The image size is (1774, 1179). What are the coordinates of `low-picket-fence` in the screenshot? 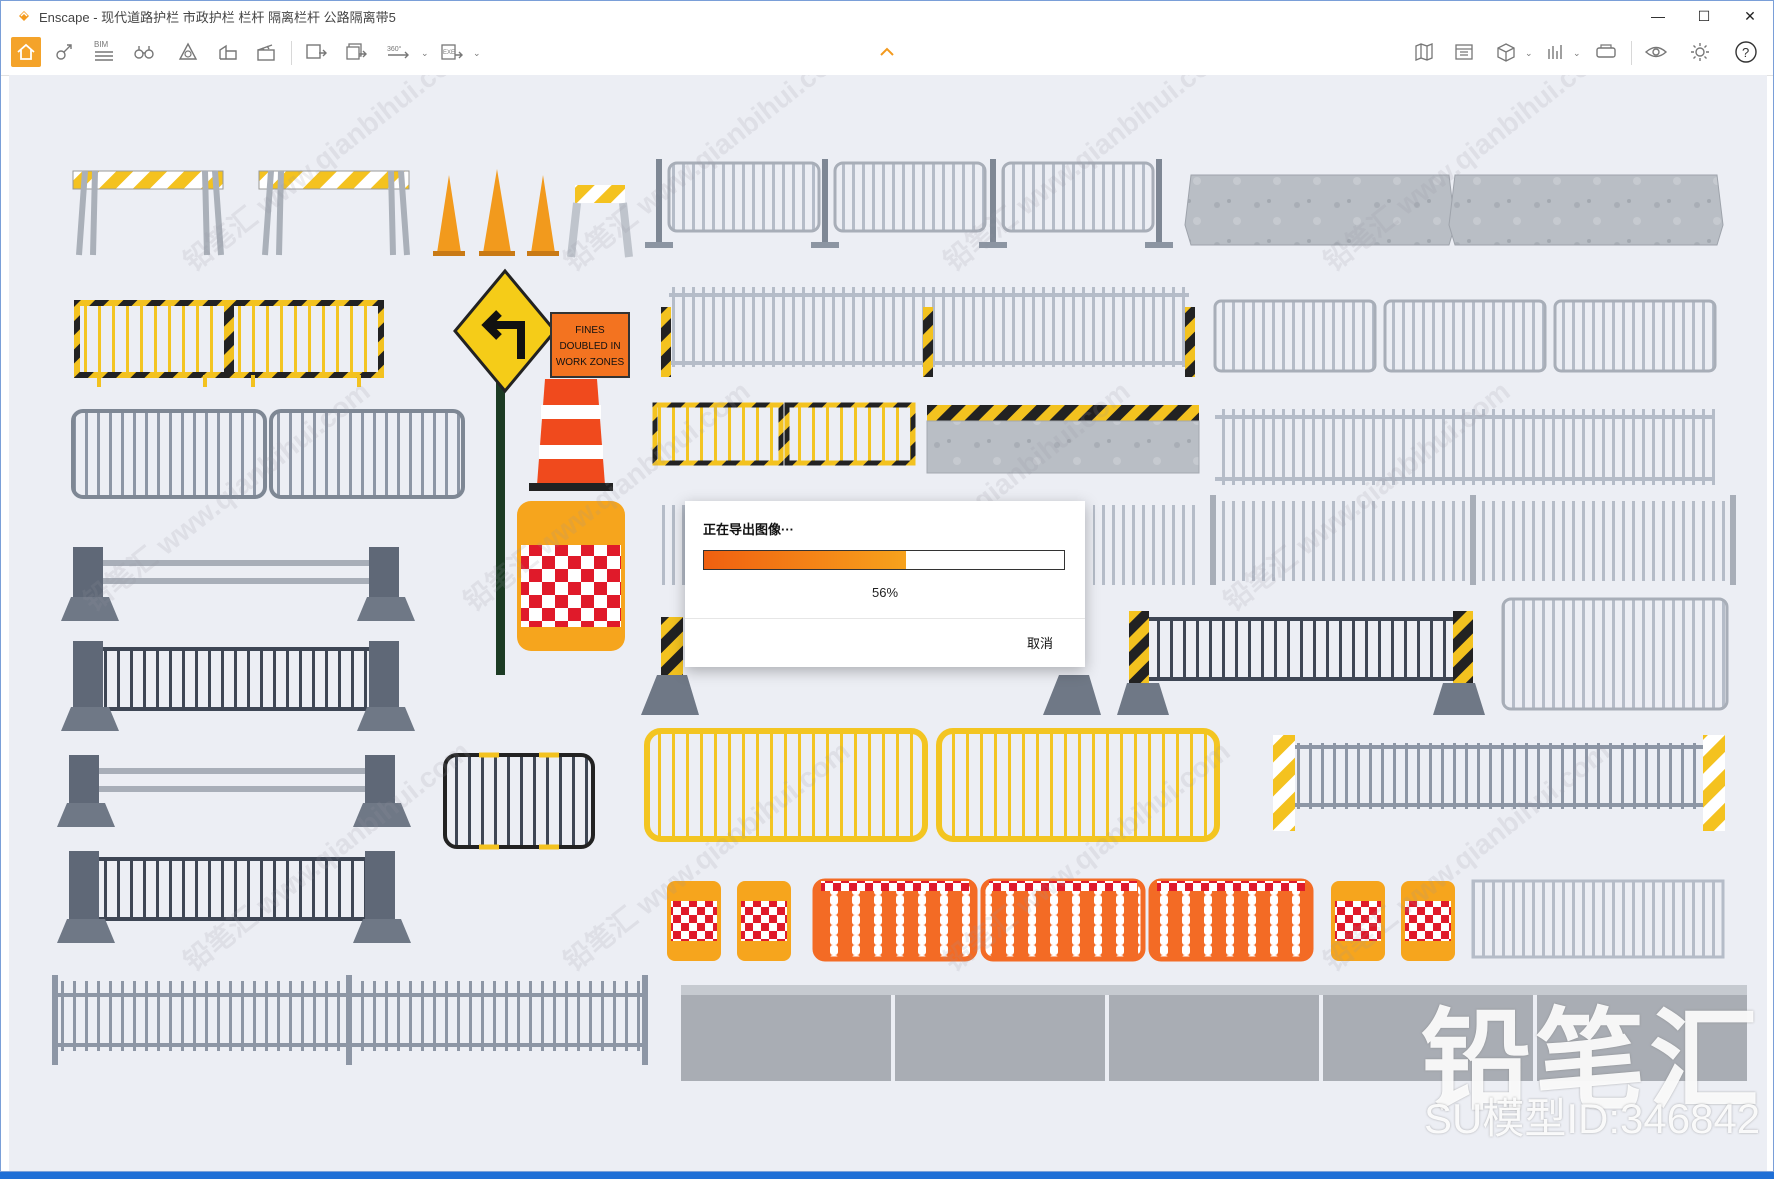 It's located at (350, 1020).